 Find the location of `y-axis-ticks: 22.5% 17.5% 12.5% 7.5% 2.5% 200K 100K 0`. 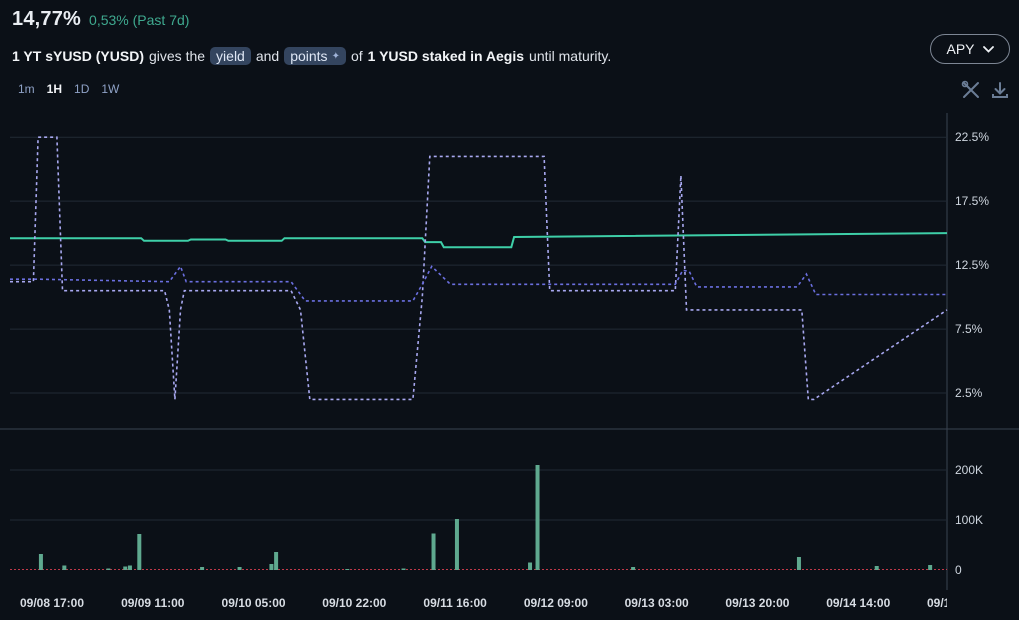

y-axis-ticks: 22.5% 17.5% 12.5% 7.5% 2.5% 200K 100K 0 is located at coordinates (972, 353).